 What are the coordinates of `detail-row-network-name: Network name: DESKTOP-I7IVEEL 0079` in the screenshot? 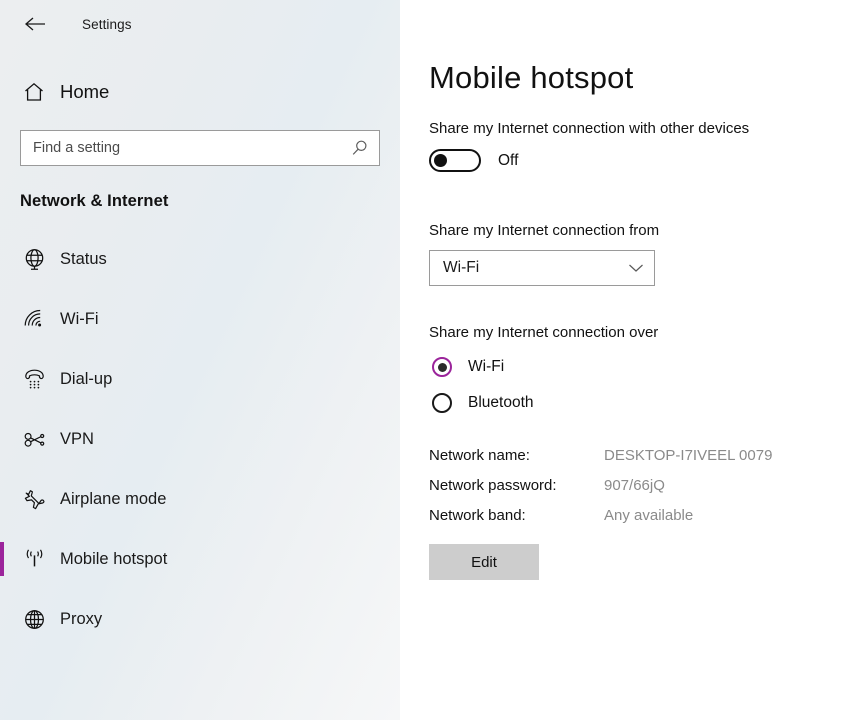 It's located at (645, 462).